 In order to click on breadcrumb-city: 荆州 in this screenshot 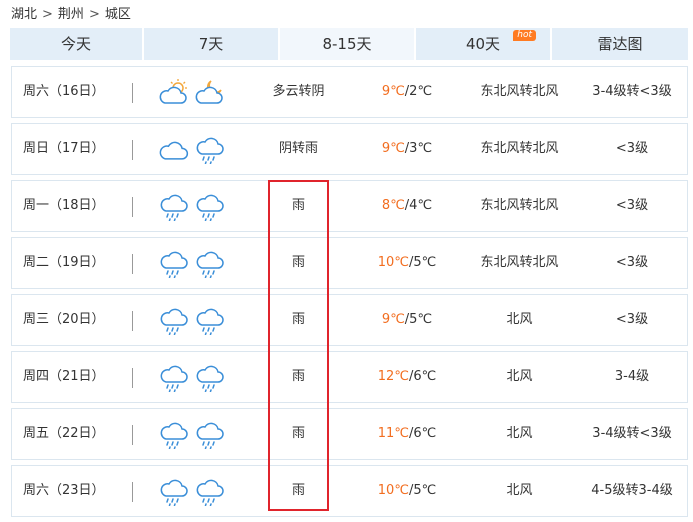, I will do `click(71, 14)`.